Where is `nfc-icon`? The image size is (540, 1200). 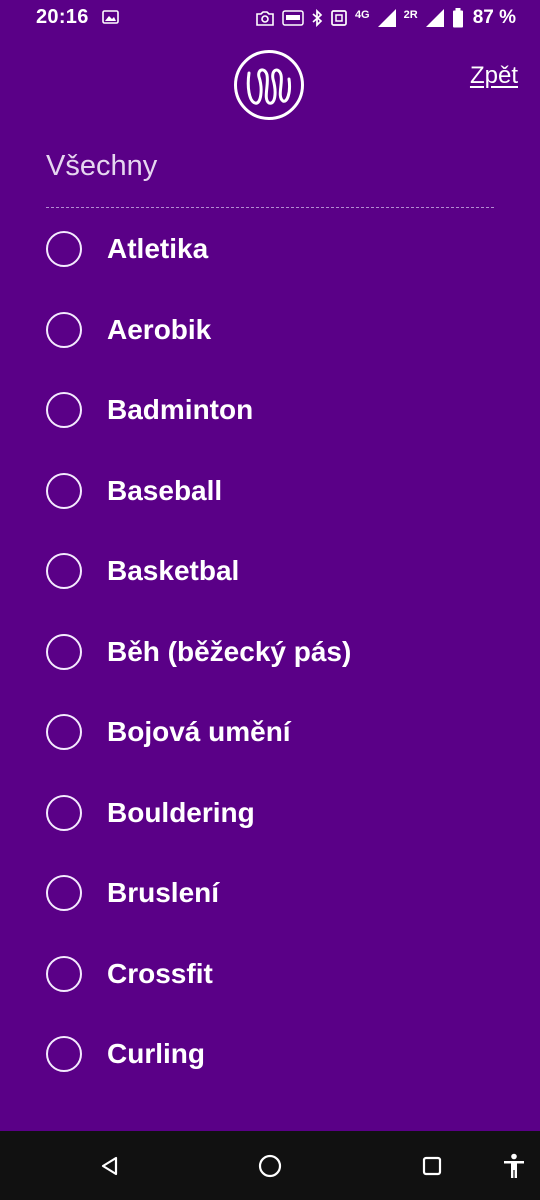 nfc-icon is located at coordinates (339, 18).